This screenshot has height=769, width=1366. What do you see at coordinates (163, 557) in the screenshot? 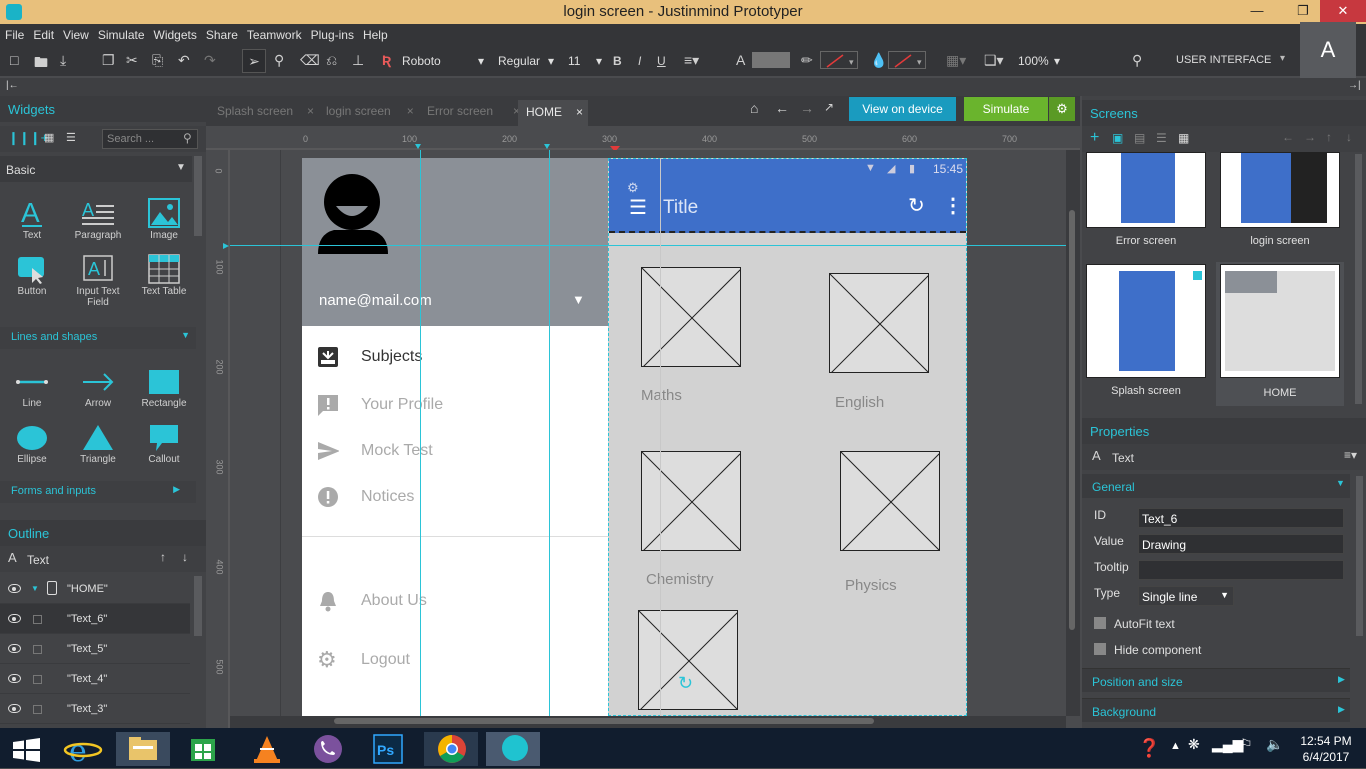
I see `move-up-icon: ↑` at bounding box center [163, 557].